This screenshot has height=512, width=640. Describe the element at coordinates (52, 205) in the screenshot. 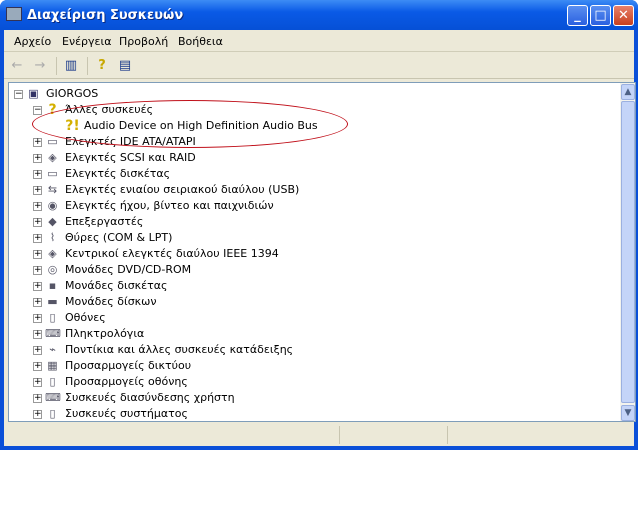

I see `device-category-icon: ◉` at that location.